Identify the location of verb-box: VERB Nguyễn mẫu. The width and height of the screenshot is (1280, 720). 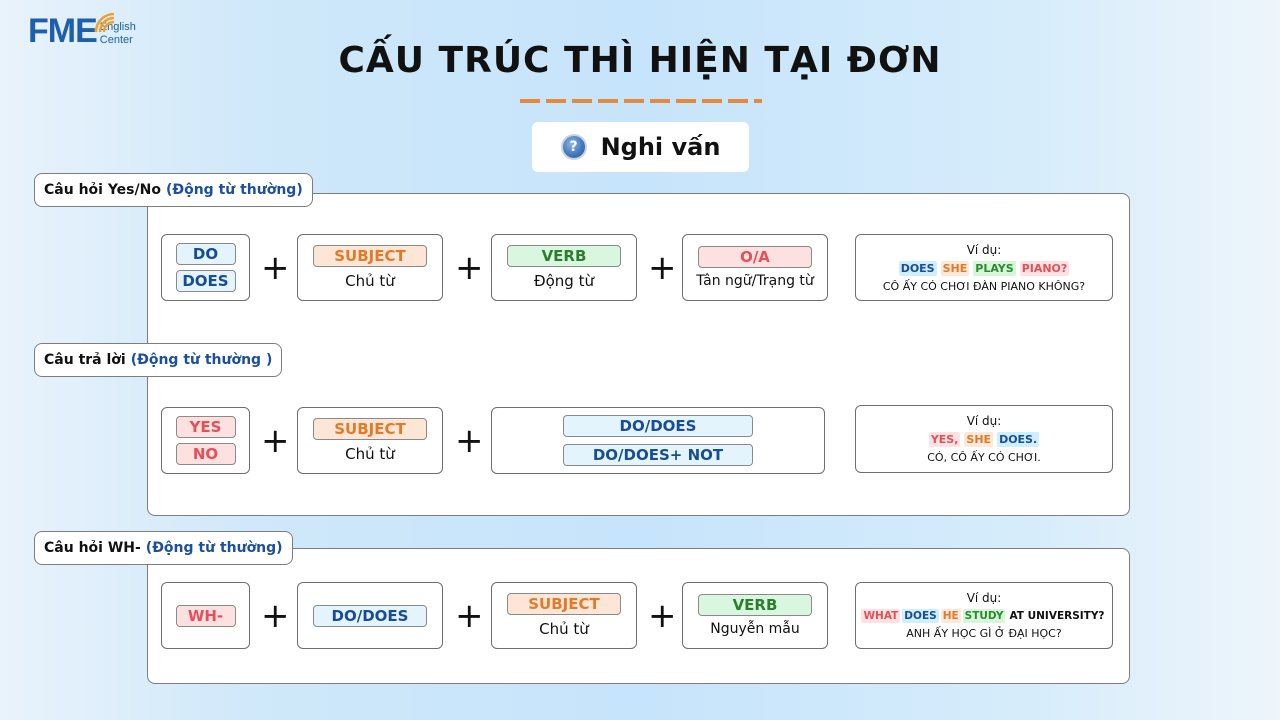
(755, 615).